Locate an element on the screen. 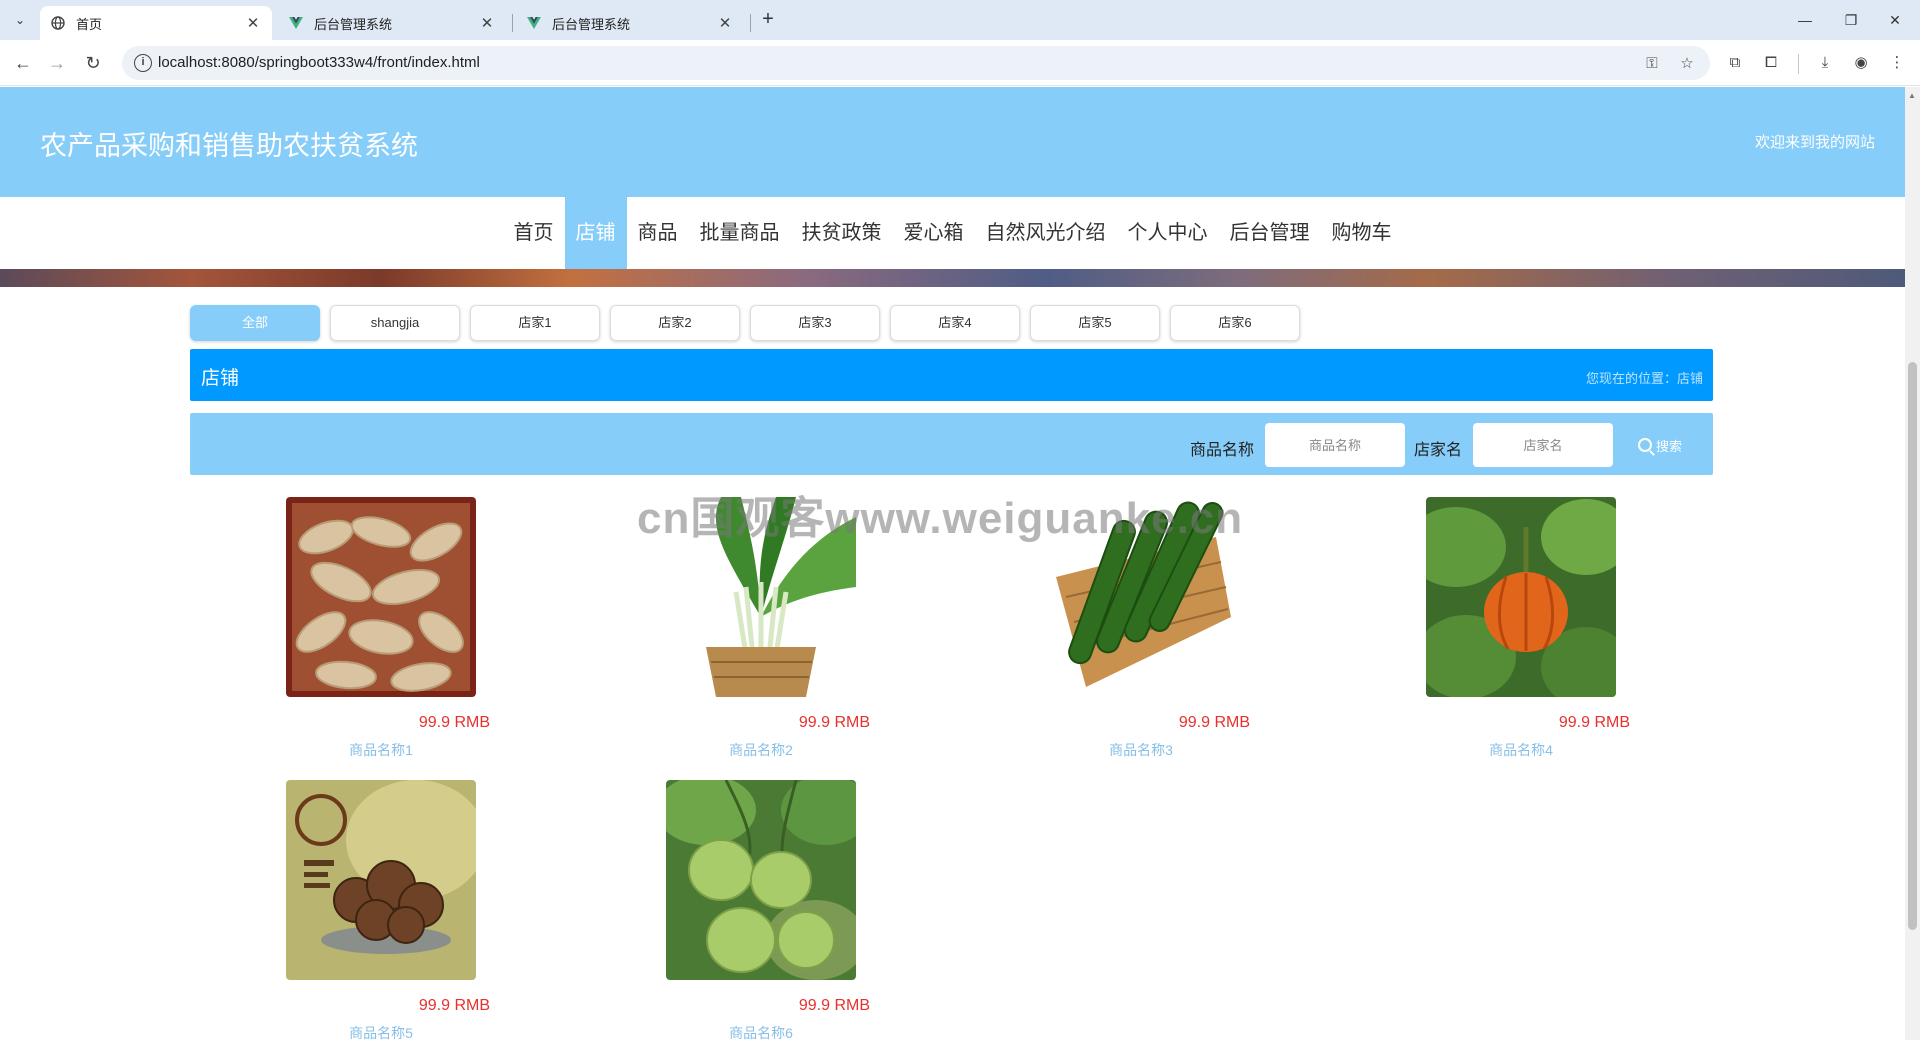 Image resolution: width=1920 pixels, height=1040 pixels. restore-icon: ❐ is located at coordinates (1851, 20).